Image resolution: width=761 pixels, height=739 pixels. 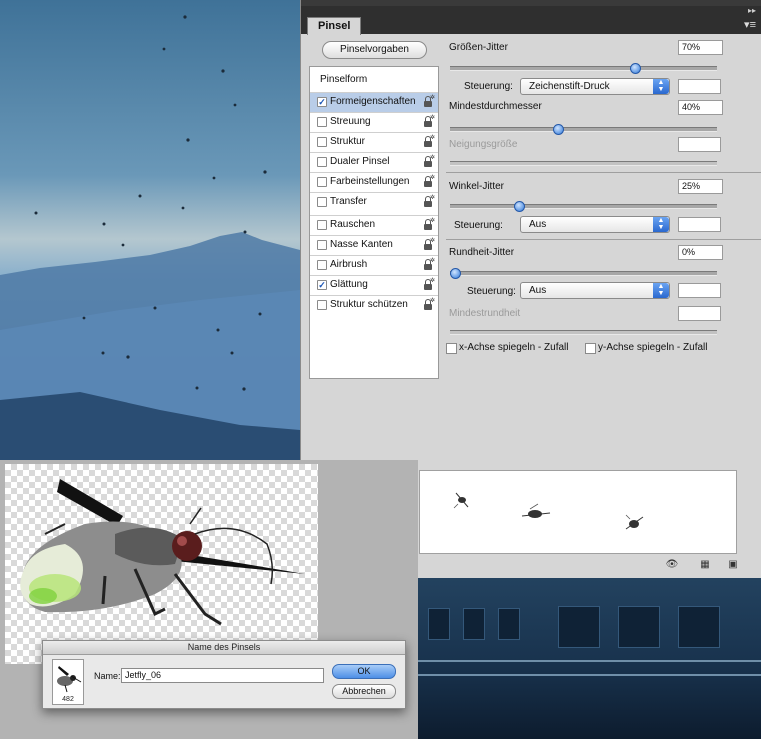 What do you see at coordinates (700, 252) in the screenshot?
I see `roundness-jitter-value: 0%` at bounding box center [700, 252].